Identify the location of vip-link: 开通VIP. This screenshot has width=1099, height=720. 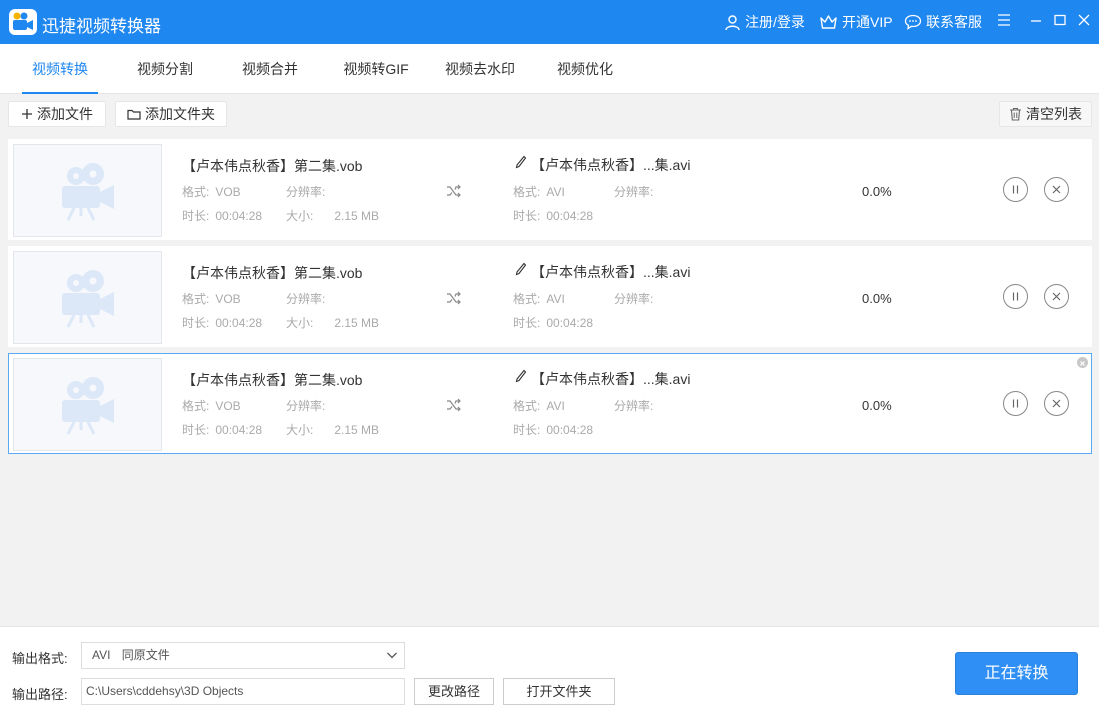
(856, 22).